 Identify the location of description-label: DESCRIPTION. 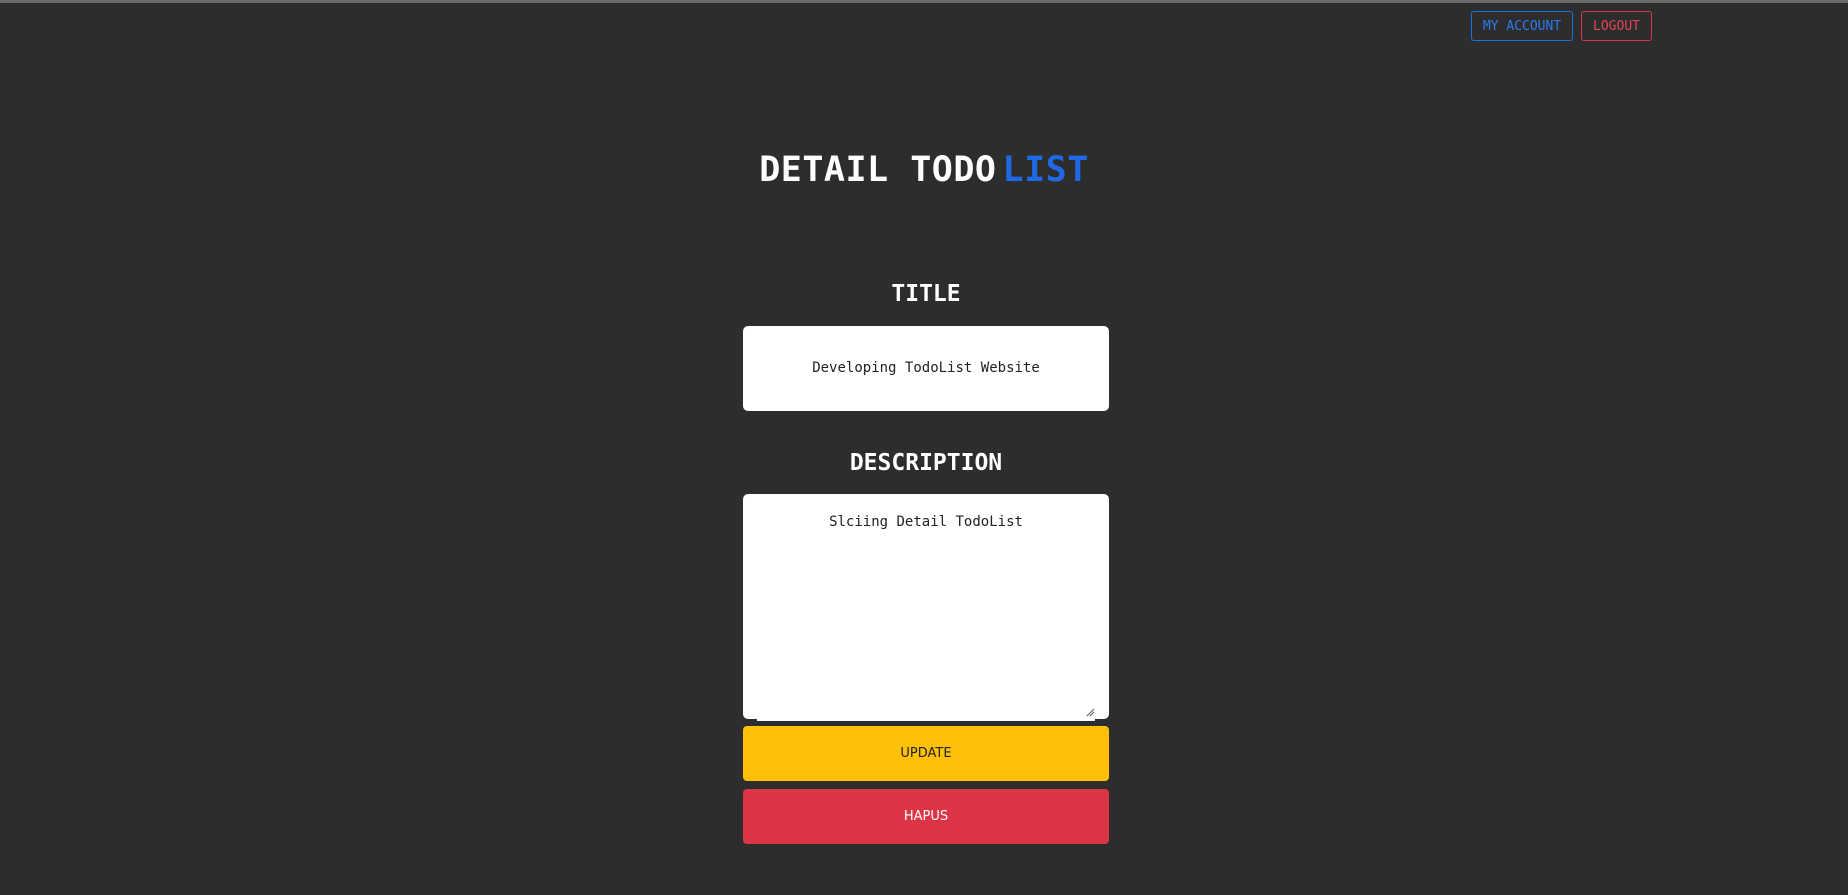
(926, 463).